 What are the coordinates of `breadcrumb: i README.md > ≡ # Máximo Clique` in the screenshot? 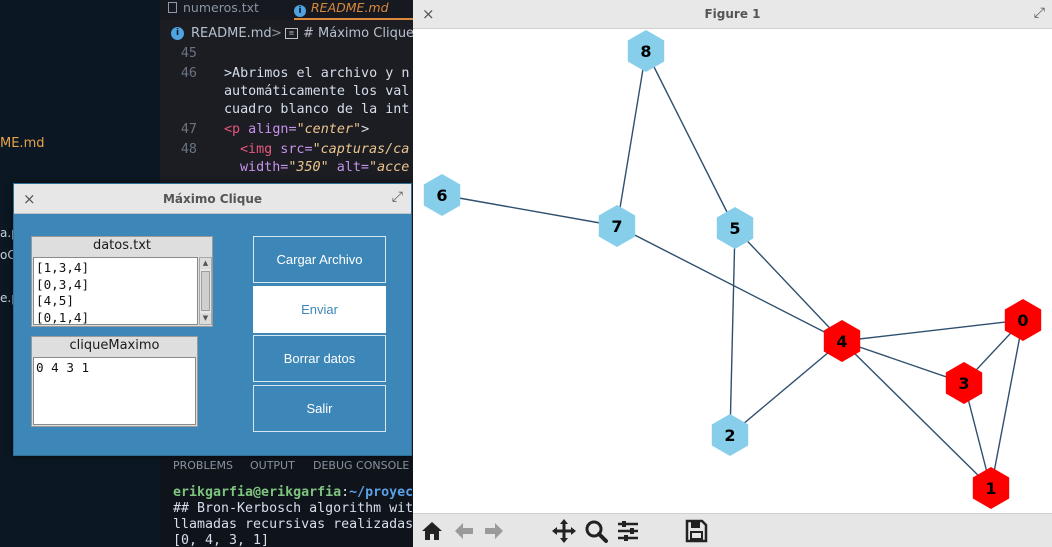 It's located at (287, 34).